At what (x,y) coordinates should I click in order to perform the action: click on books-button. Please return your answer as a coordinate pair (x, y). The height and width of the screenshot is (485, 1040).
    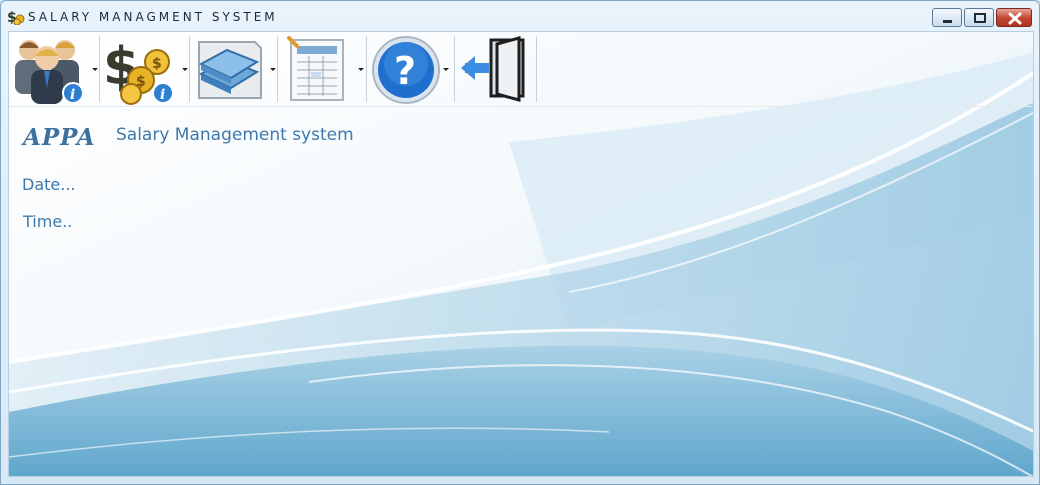
    Looking at the image, I should click on (233, 69).